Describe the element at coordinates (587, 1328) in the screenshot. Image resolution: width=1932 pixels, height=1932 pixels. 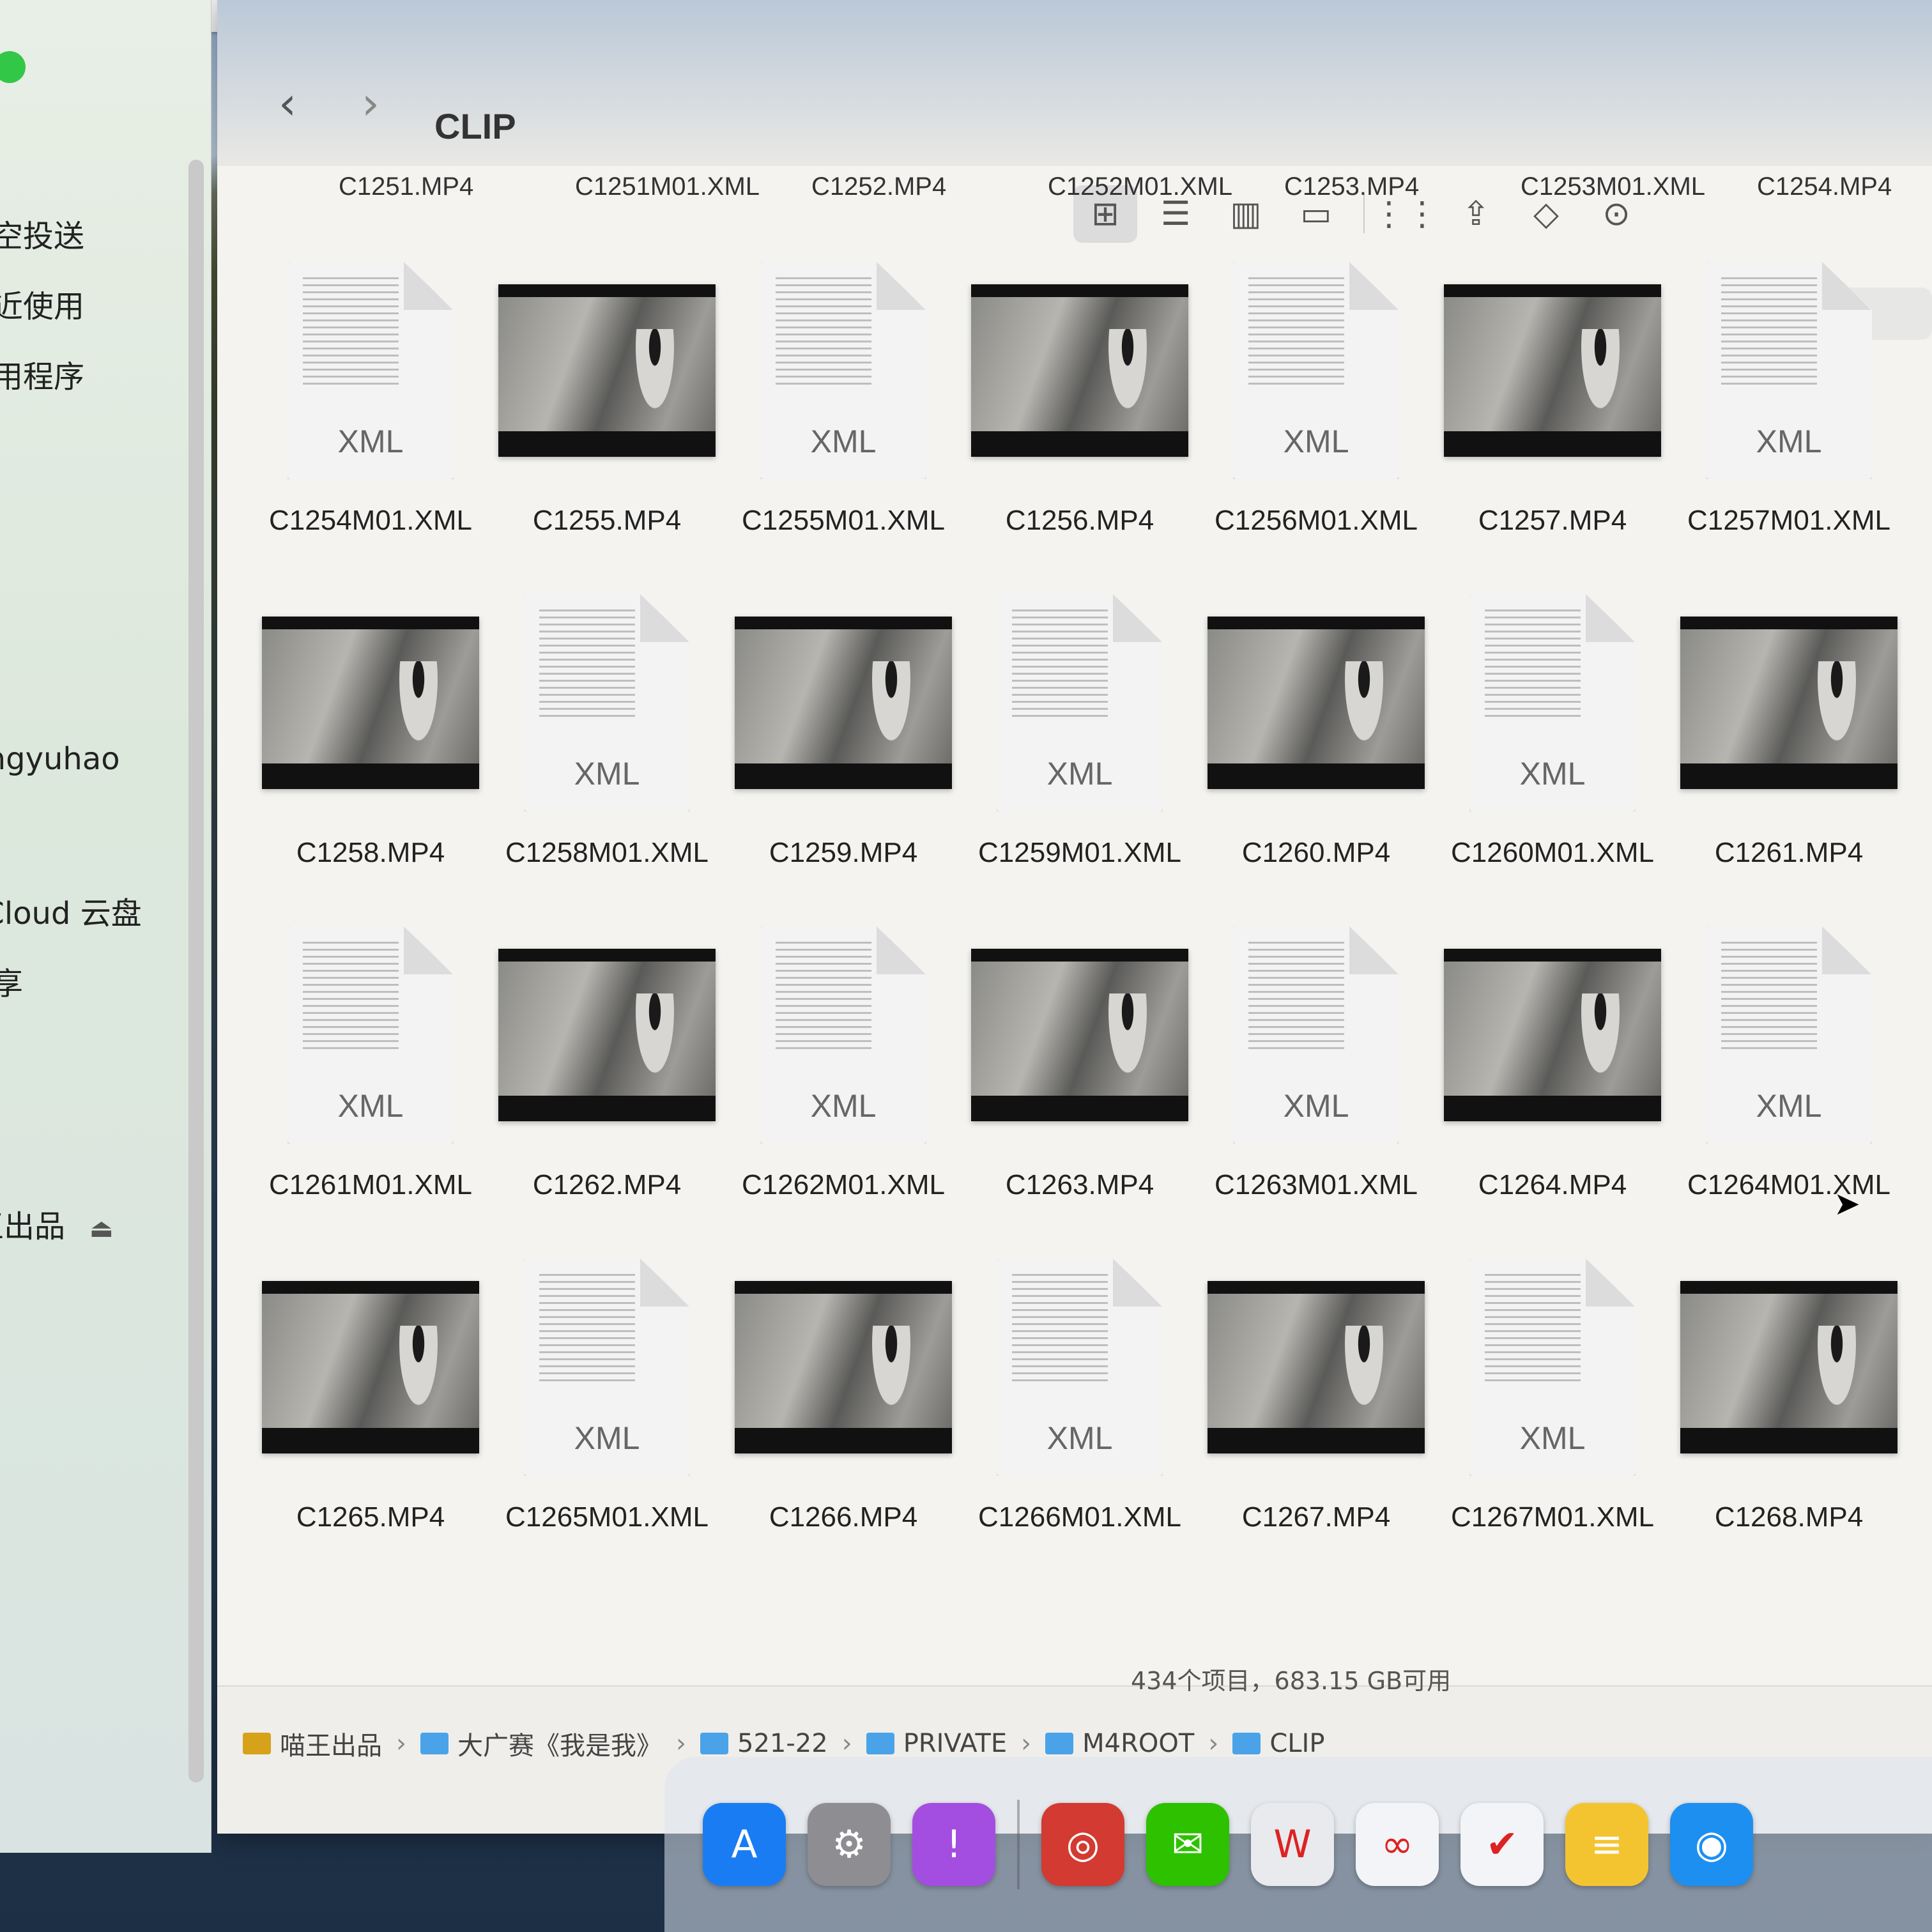
I see `code-lines` at that location.